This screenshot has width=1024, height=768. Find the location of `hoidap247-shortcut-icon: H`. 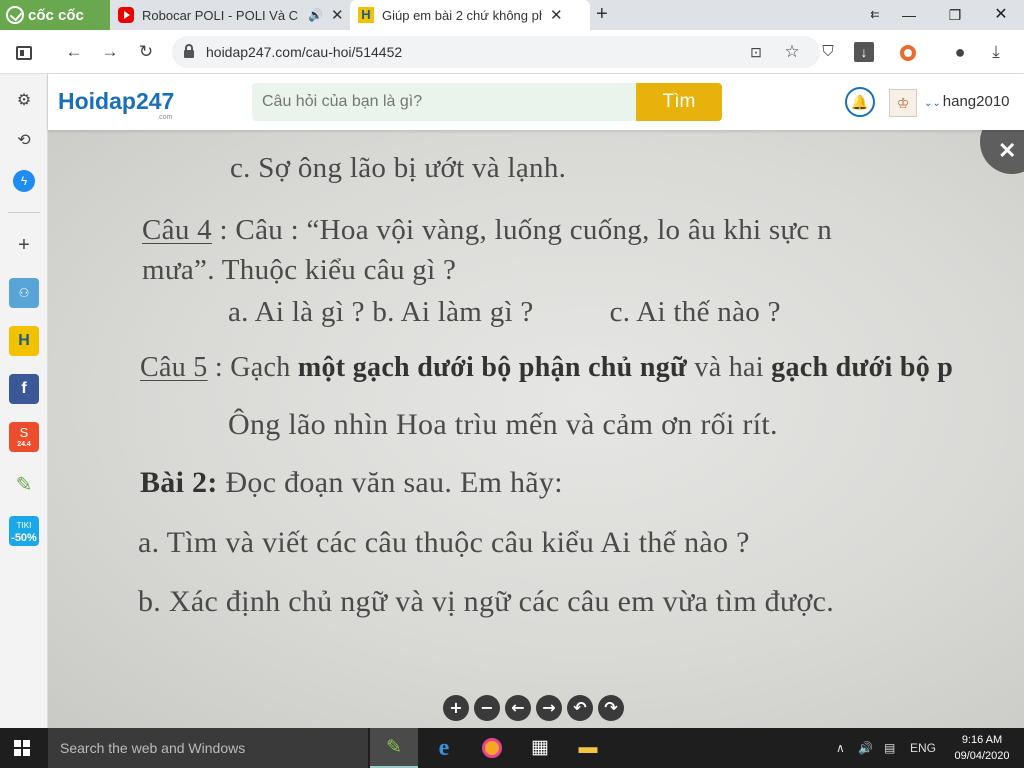

hoidap247-shortcut-icon: H is located at coordinates (24, 341).